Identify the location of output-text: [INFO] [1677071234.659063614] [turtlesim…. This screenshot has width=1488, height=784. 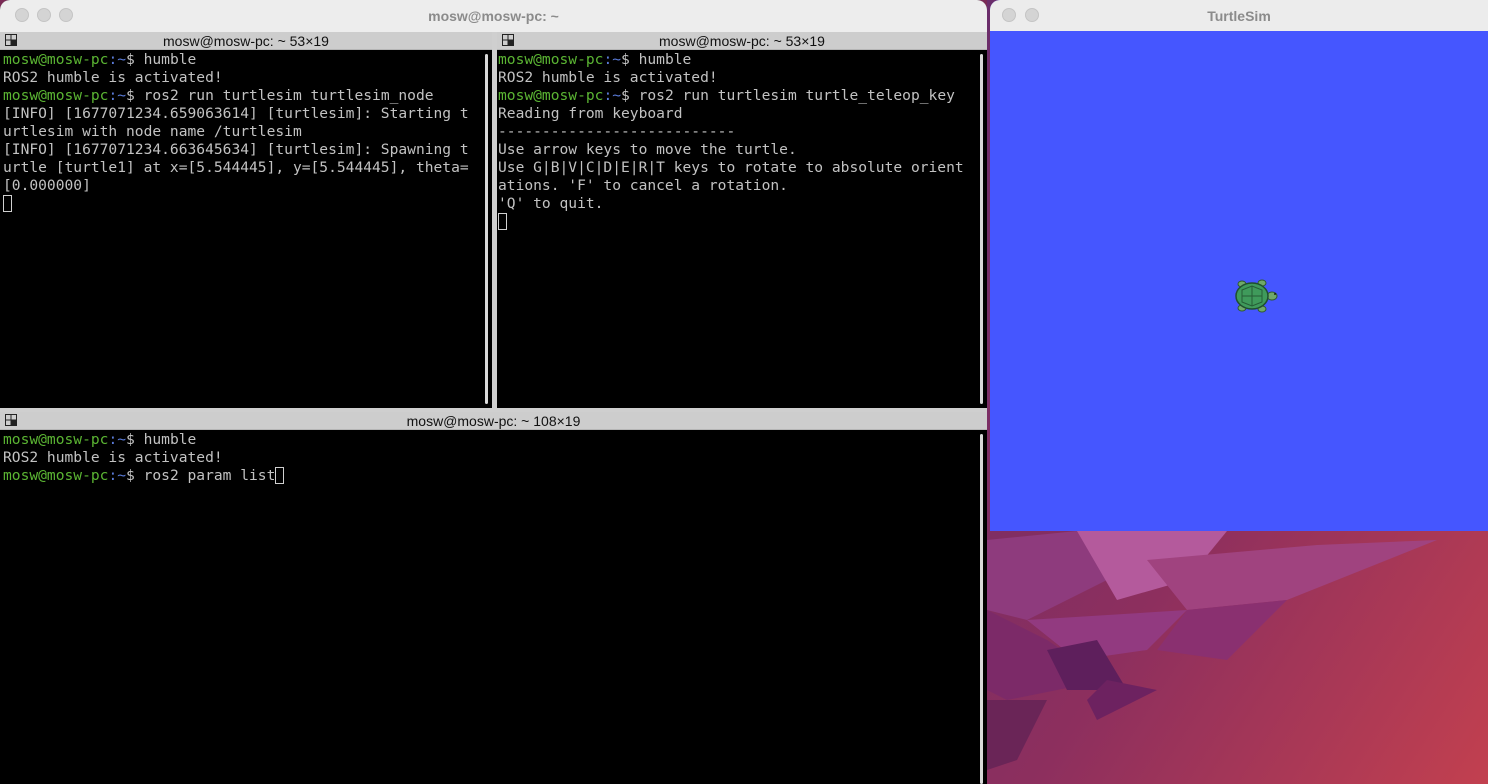
(236, 113).